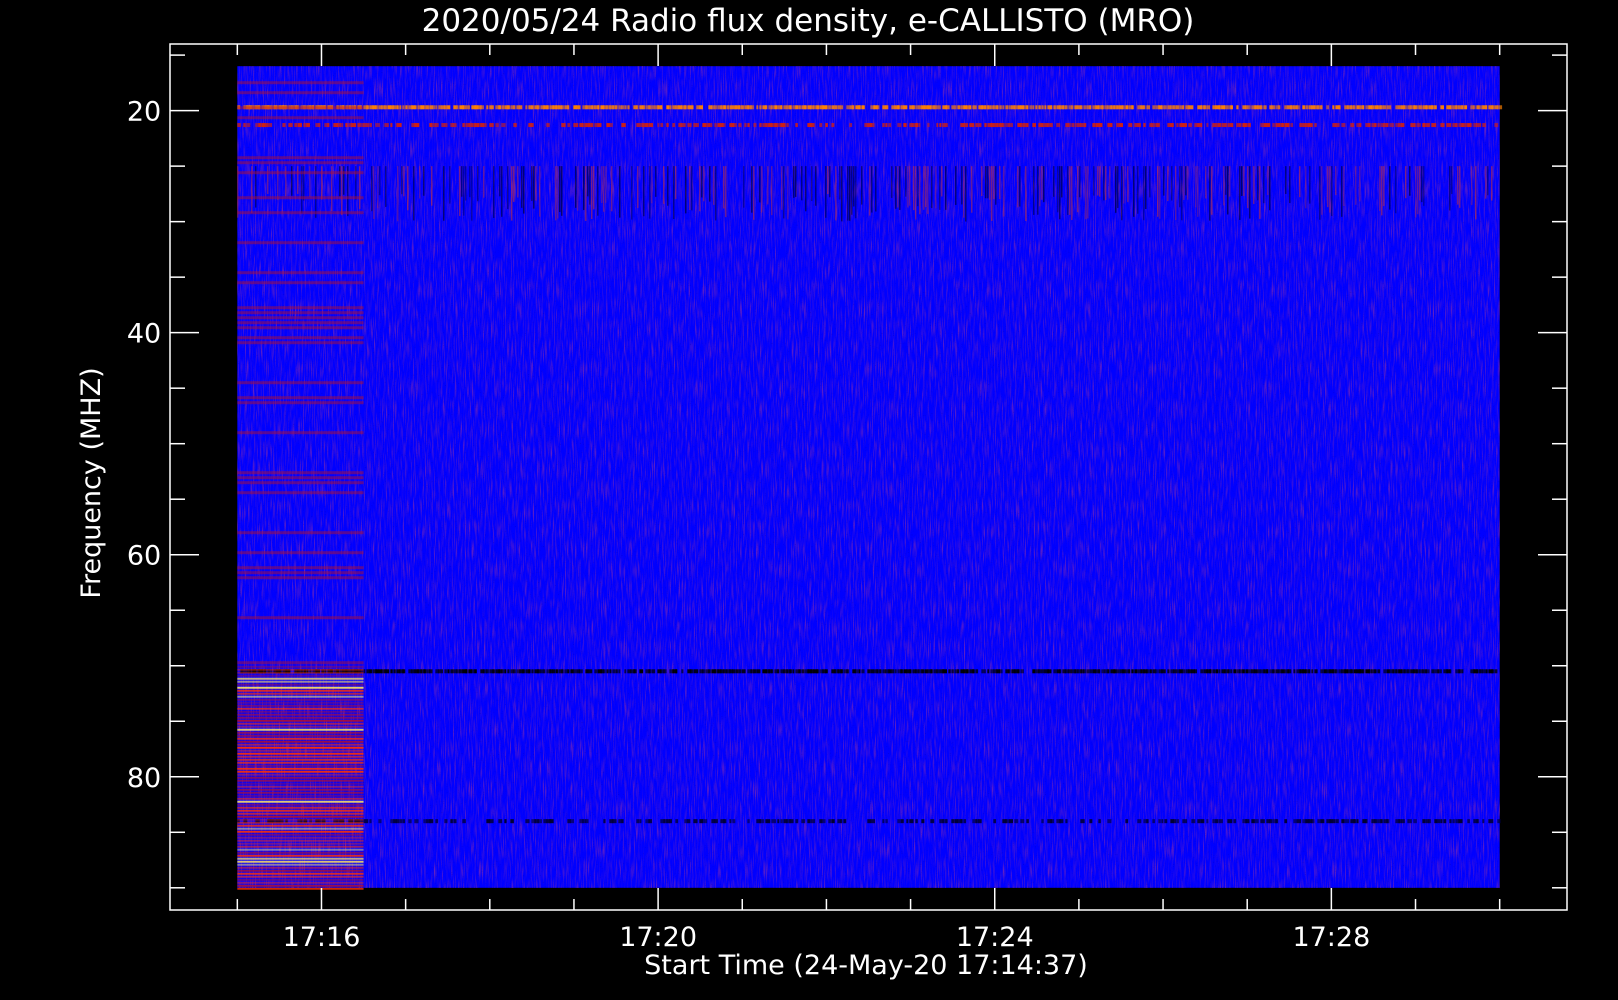 This screenshot has height=1000, width=1618. Describe the element at coordinates (322, 937) in the screenshot. I see `x-tick-label: 17:16` at that location.